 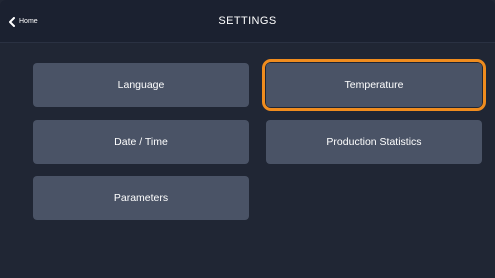 I want to click on parameters-button: Parameters, so click(x=141, y=198).